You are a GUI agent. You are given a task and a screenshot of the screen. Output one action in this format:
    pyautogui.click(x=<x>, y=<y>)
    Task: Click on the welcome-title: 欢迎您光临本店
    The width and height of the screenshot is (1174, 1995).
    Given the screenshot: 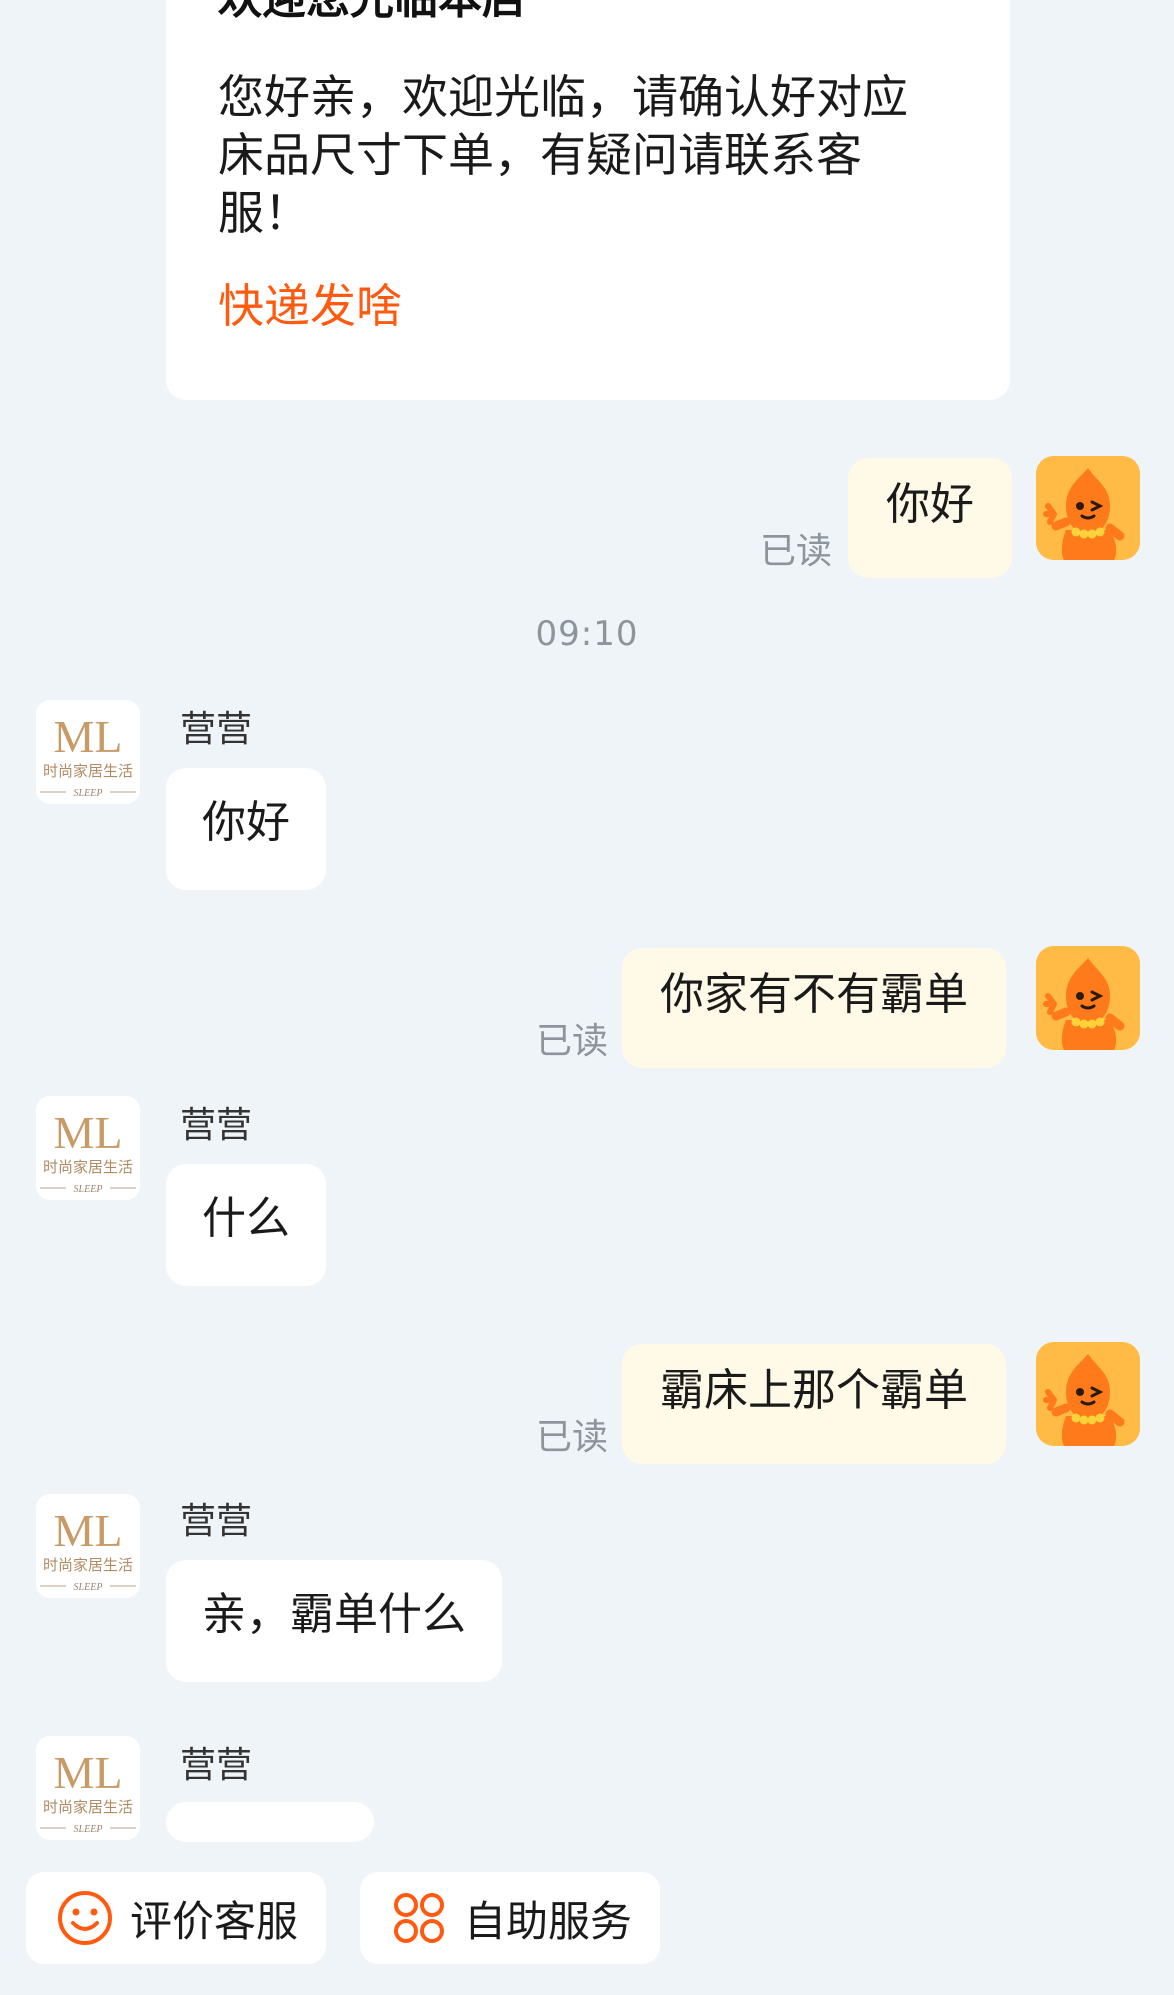 What is the action you would take?
    pyautogui.click(x=372, y=12)
    